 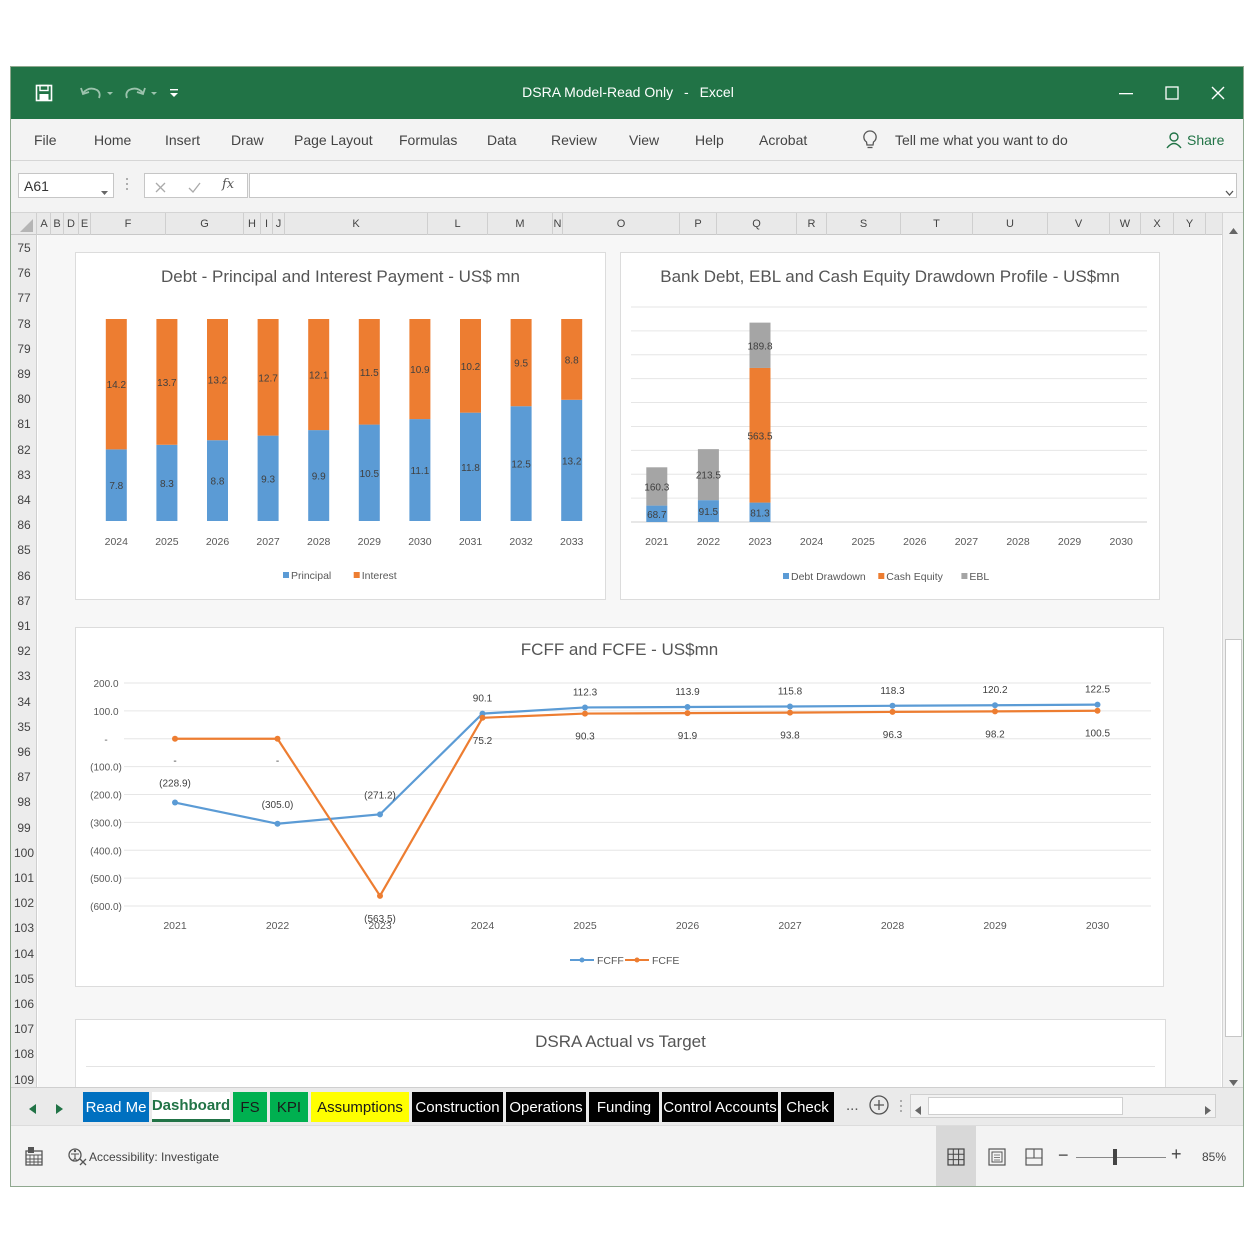 What do you see at coordinates (1233, 230) in the screenshot?
I see `scroll-up-icon` at bounding box center [1233, 230].